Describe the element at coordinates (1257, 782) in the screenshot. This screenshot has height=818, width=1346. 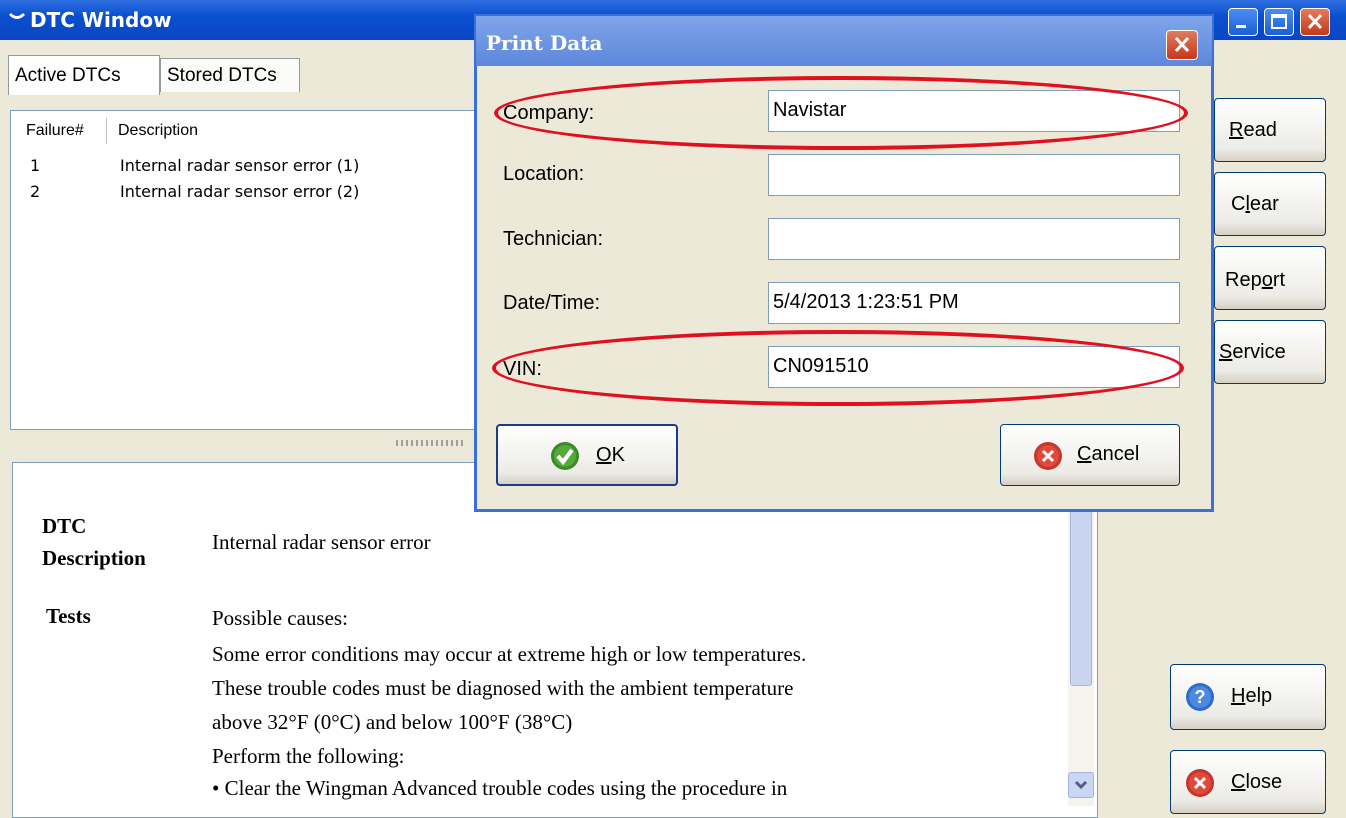
I see `close-button-label: Close` at that location.